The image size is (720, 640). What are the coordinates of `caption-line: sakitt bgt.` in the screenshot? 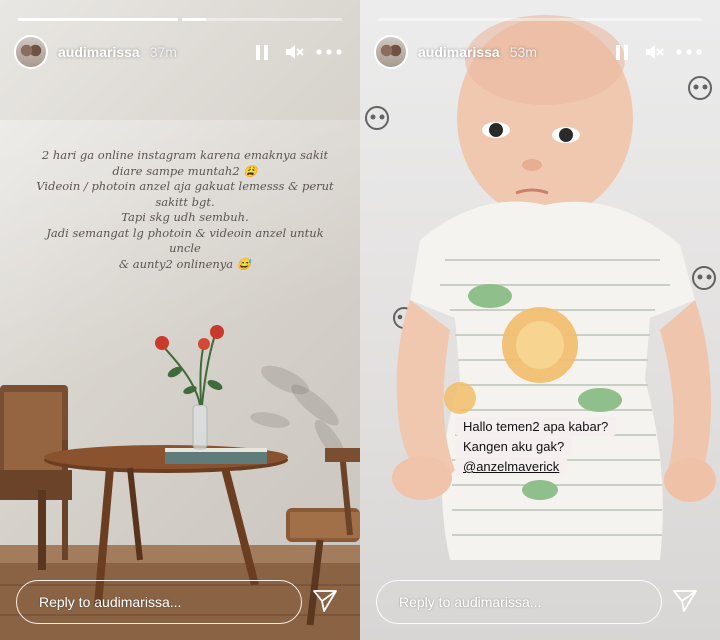 It's located at (185, 201).